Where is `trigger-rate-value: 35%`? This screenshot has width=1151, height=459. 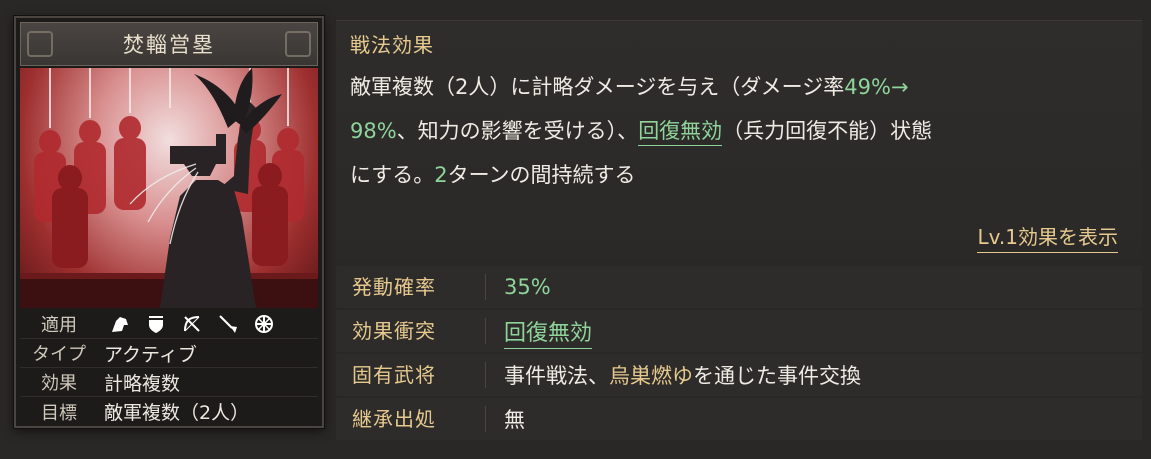
trigger-rate-value: 35% is located at coordinates (527, 287).